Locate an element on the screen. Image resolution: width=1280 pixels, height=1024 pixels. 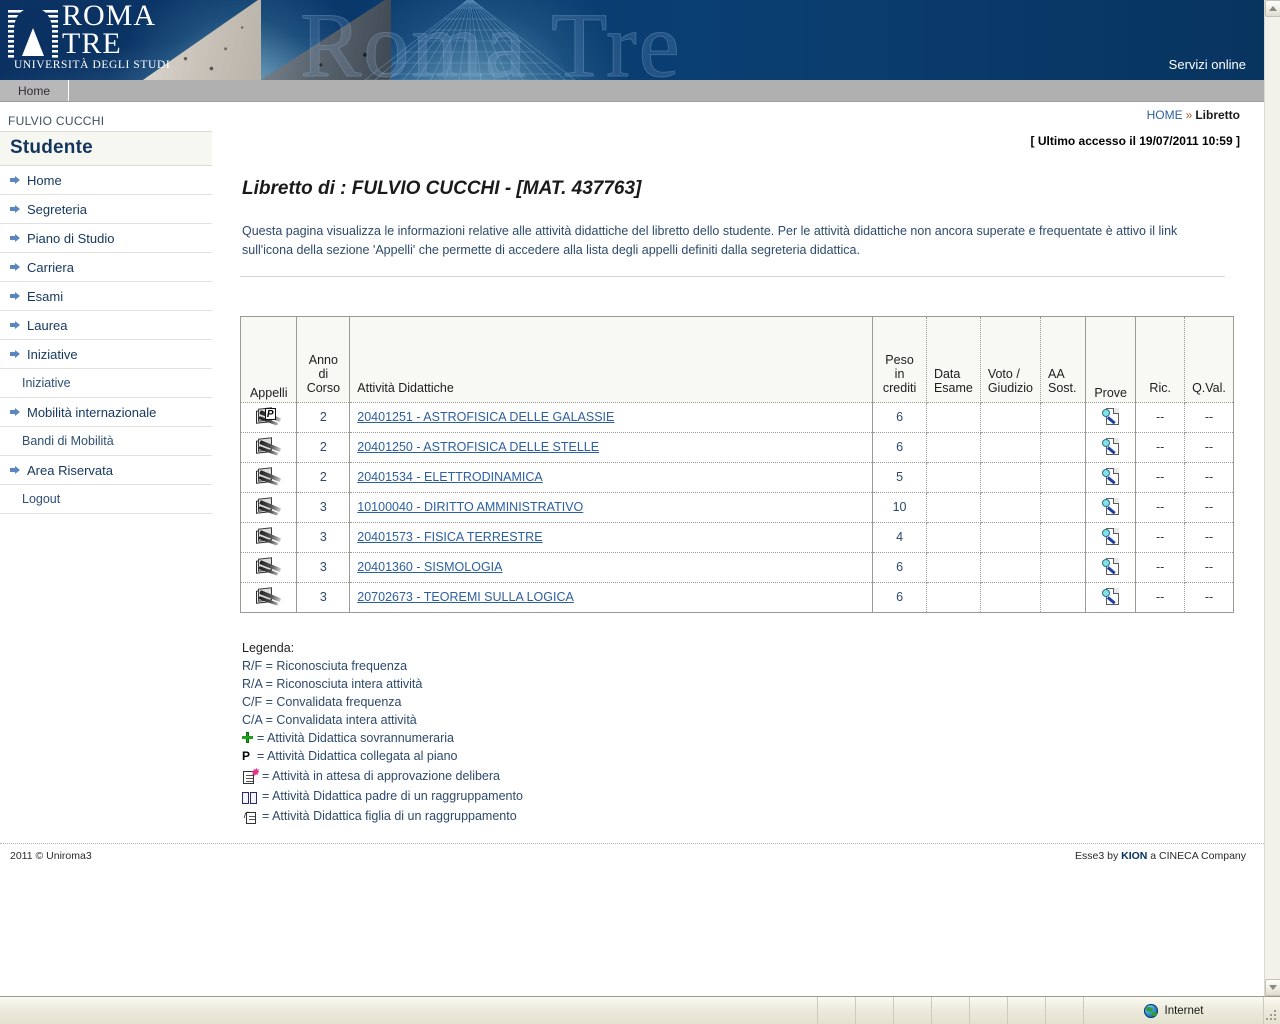
browser-status-bar: Internet 100% is located at coordinates (640, 1010).